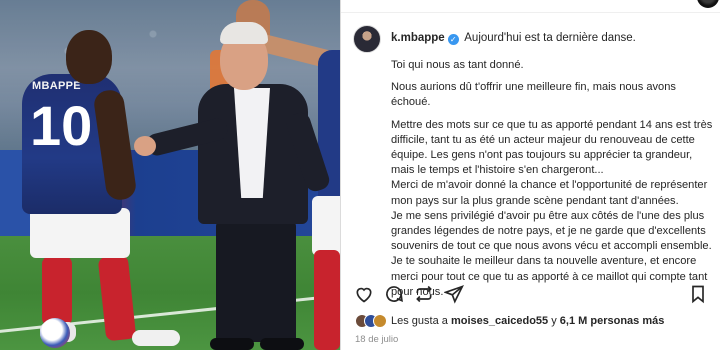 This screenshot has height=350, width=720. What do you see at coordinates (419, 321) in the screenshot?
I see `likes-prefix: Les gusta a` at bounding box center [419, 321].